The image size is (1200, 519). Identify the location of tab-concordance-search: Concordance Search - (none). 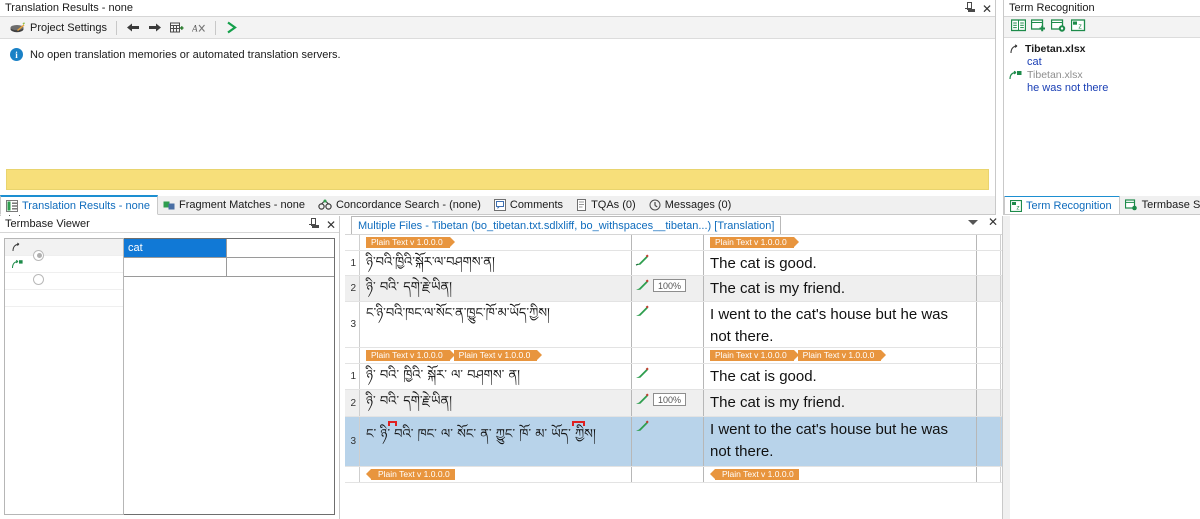
(401, 204).